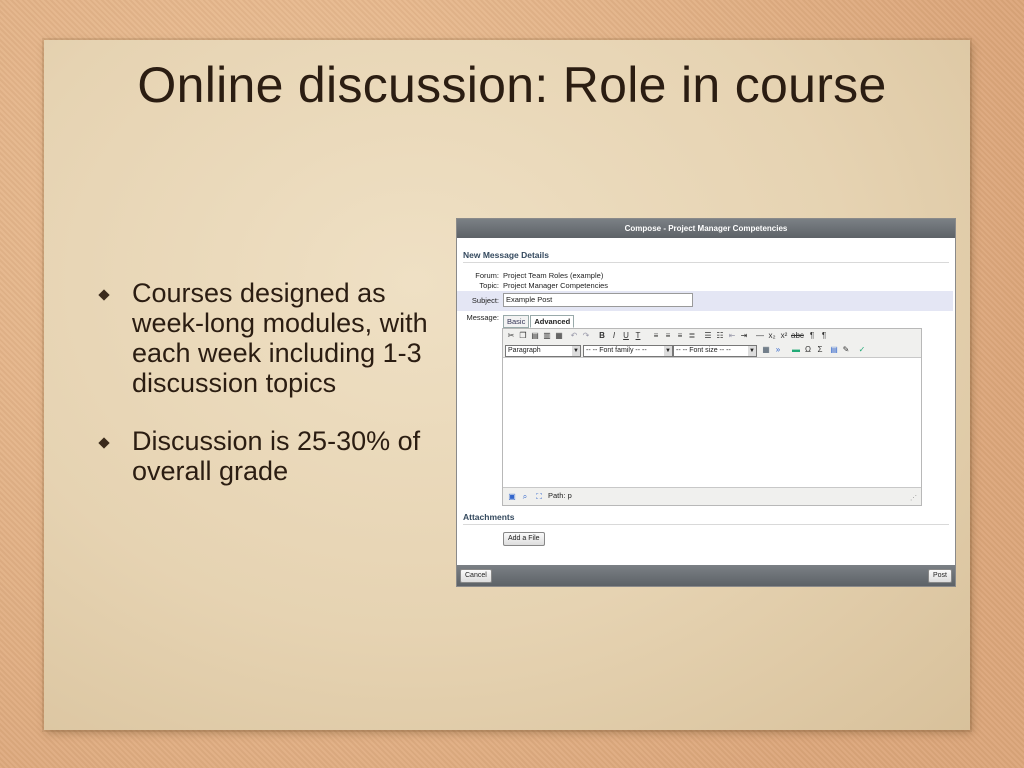  Describe the element at coordinates (712, 496) in the screenshot. I see `editor-status-bar: ▣ ⌕ ⛶ Path: p ⋰` at that location.